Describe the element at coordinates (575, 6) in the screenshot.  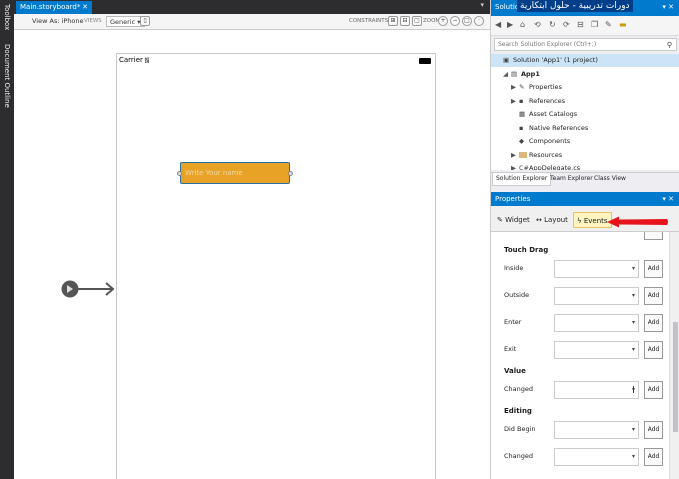
I see `overlay-watermark: دورات تدريبية - حلول ابتكارية` at that location.